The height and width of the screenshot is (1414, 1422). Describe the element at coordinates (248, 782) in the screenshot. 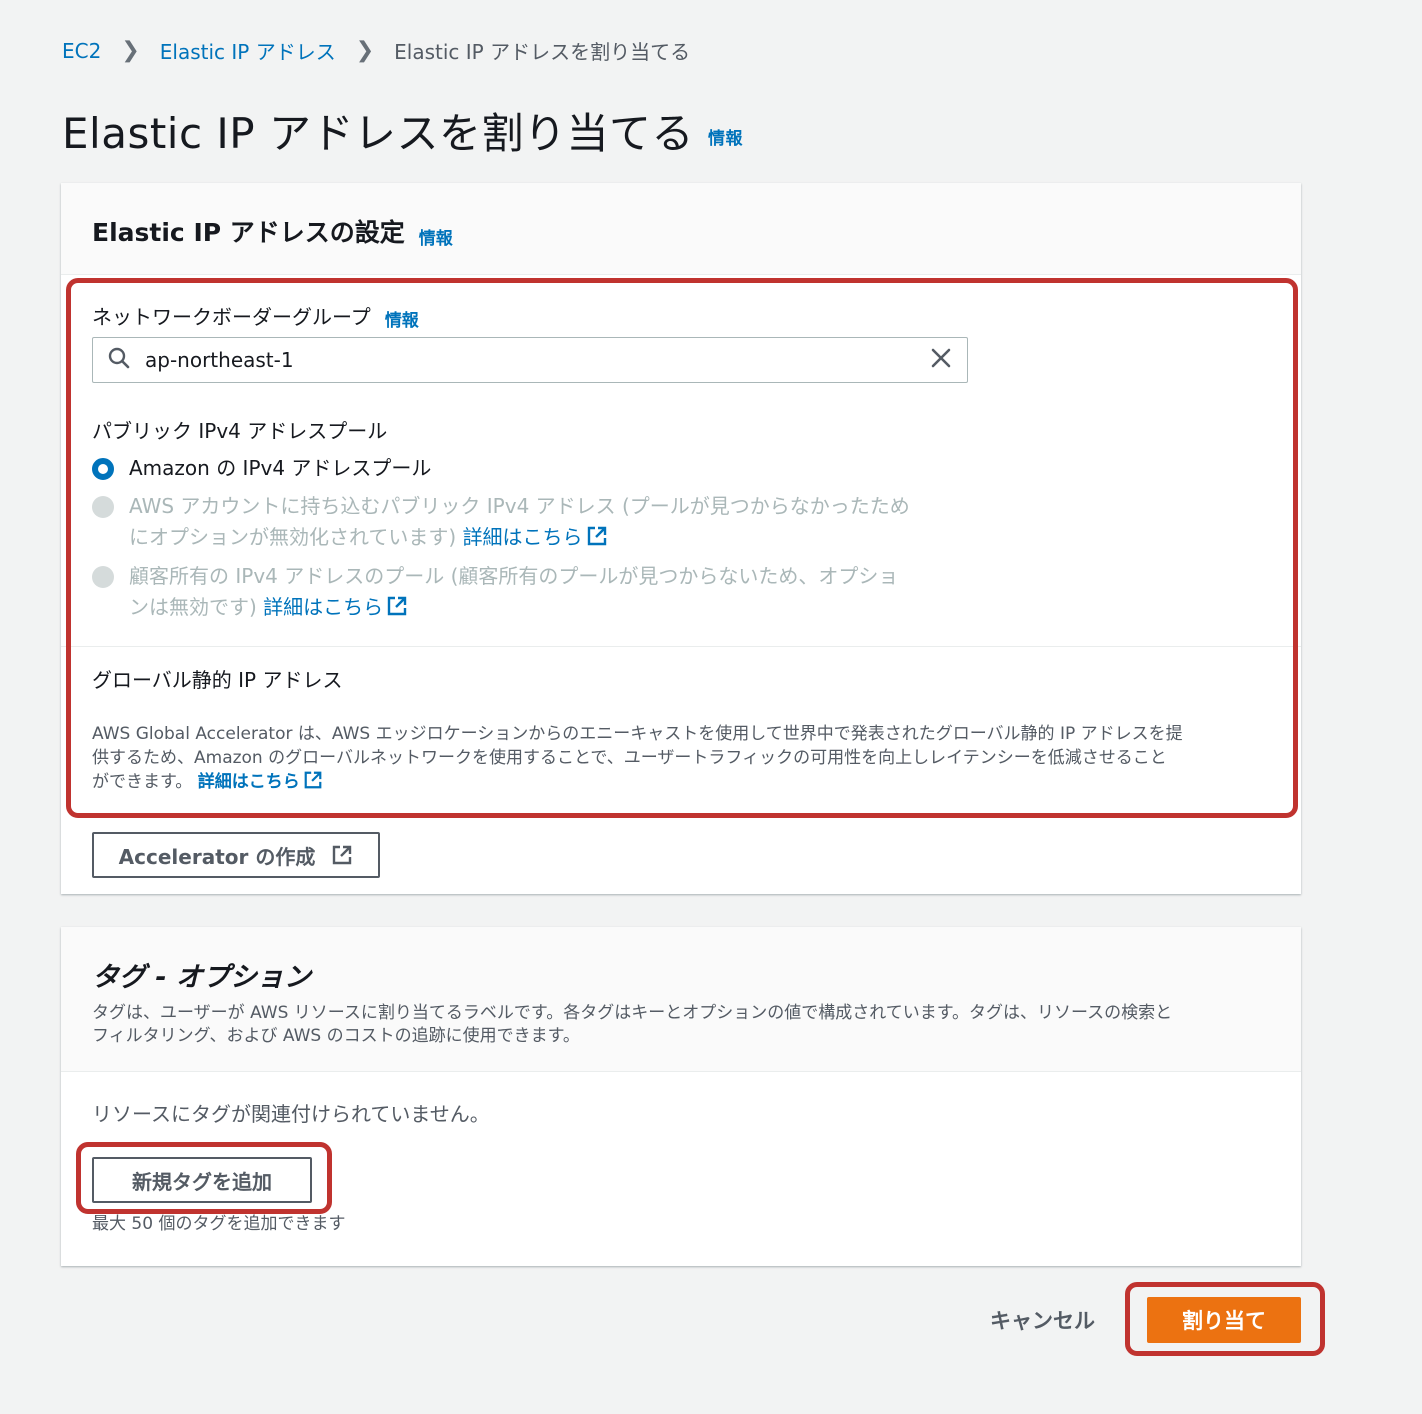

I see `global-accelerator-learn-more-text: 詳細はこちら` at that location.